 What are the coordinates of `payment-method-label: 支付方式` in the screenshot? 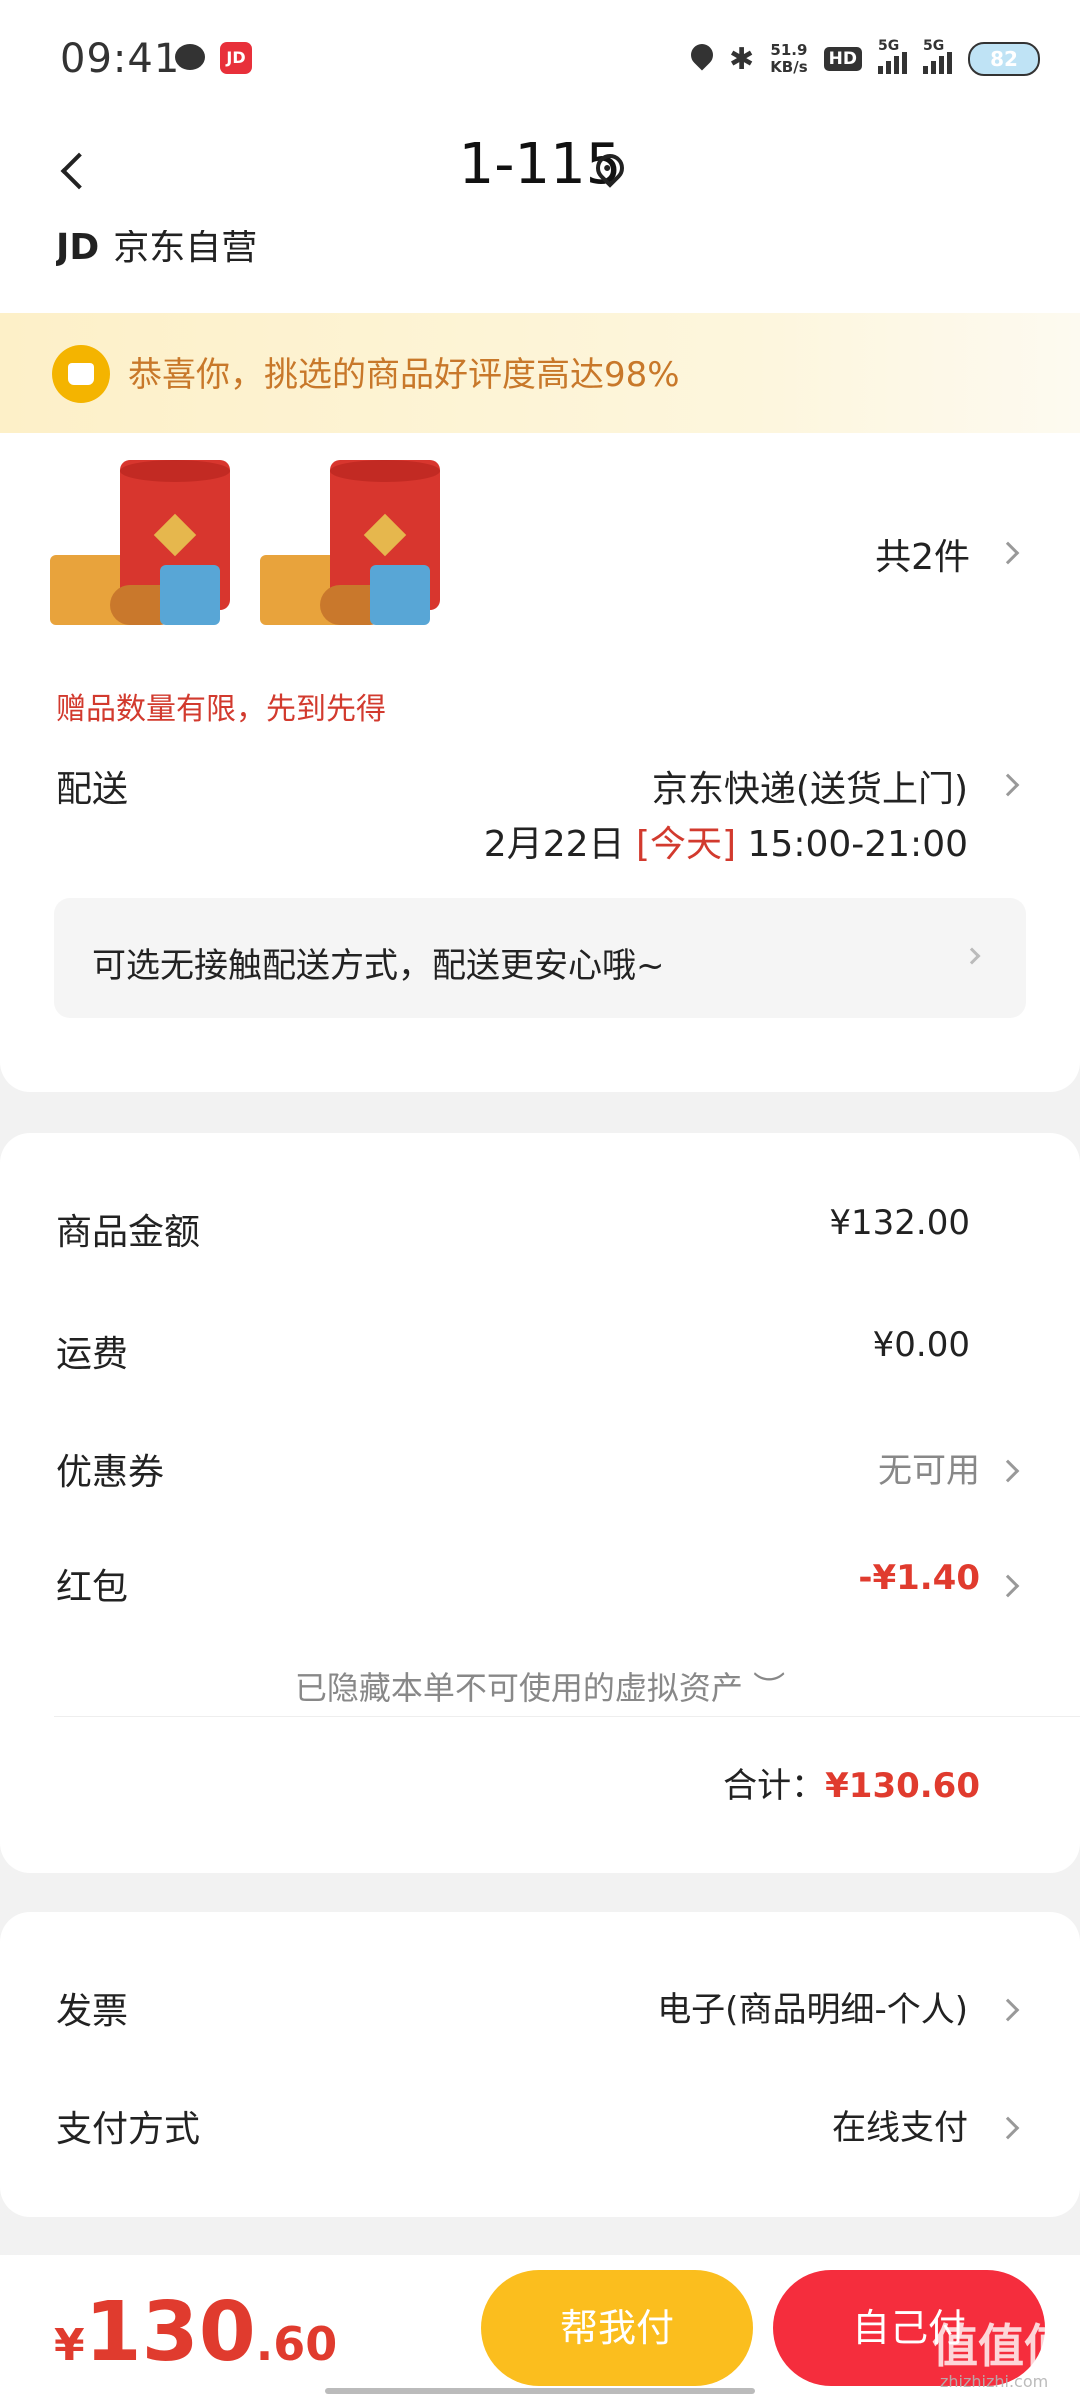 It's located at (128, 2129).